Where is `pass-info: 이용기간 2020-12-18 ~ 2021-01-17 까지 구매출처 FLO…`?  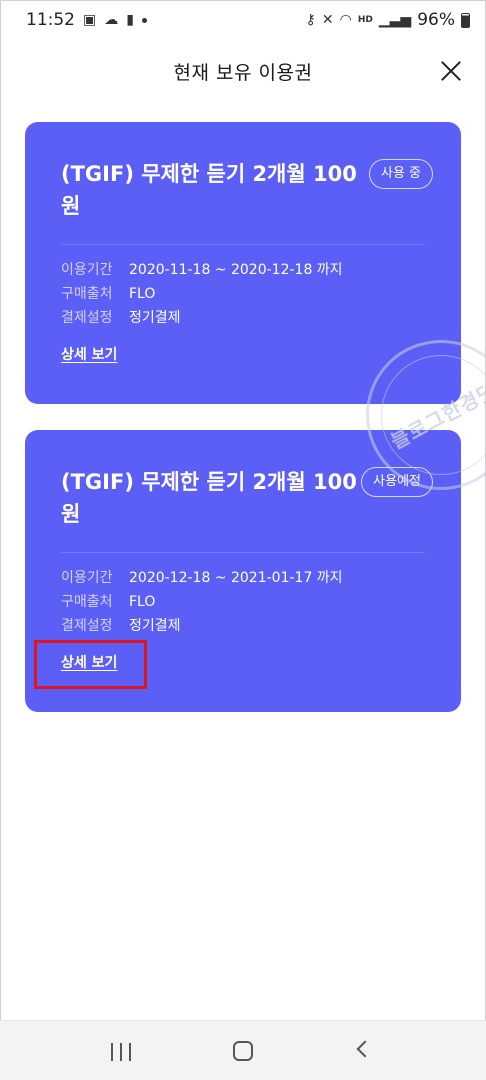 pass-info: 이용기간 2020-12-18 ~ 2021-01-17 까지 구매출처 FLO… is located at coordinates (202, 602).